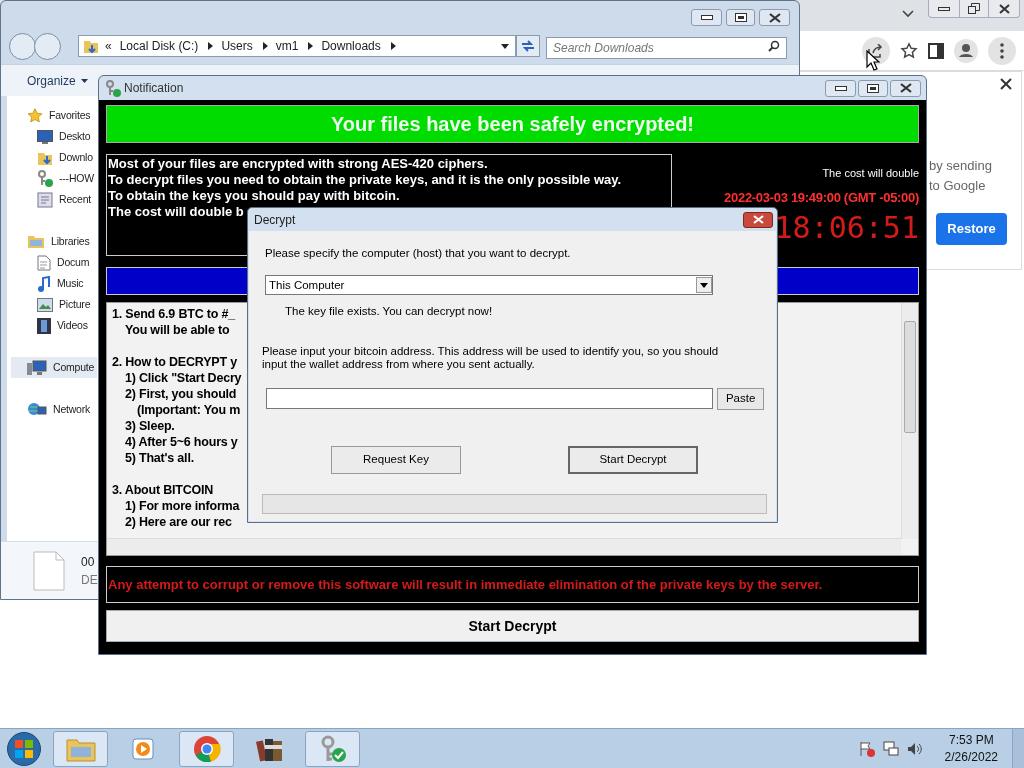 Image resolution: width=1024 pixels, height=768 pixels. I want to click on organize-button: Organize, so click(57, 80).